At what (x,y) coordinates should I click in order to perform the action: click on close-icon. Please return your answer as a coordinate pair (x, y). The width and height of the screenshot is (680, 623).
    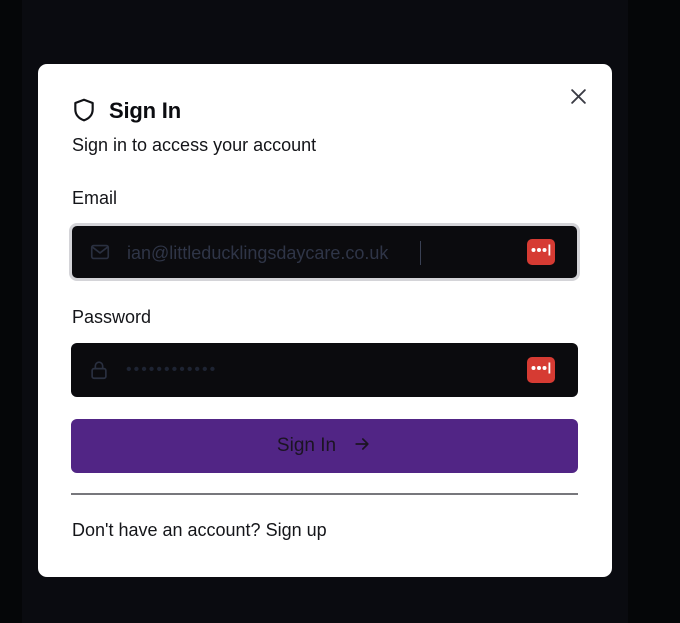
    Looking at the image, I should click on (578, 99).